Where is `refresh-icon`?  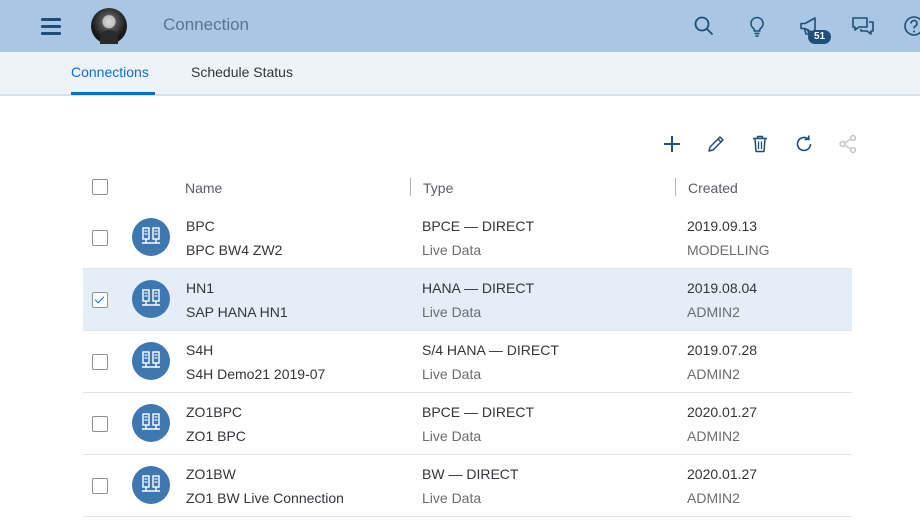 refresh-icon is located at coordinates (804, 144).